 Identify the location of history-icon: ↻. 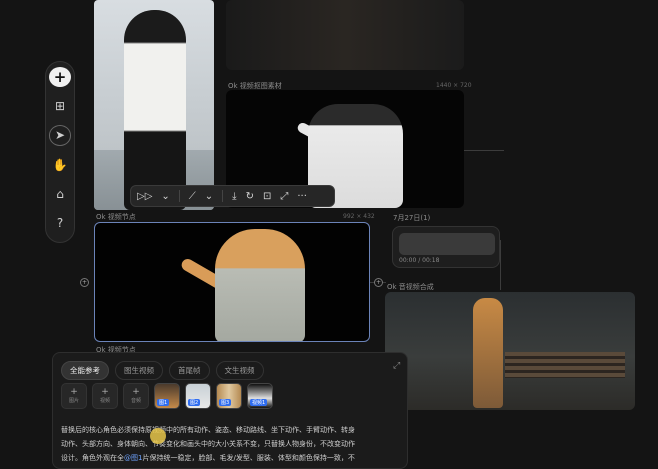
(250, 196).